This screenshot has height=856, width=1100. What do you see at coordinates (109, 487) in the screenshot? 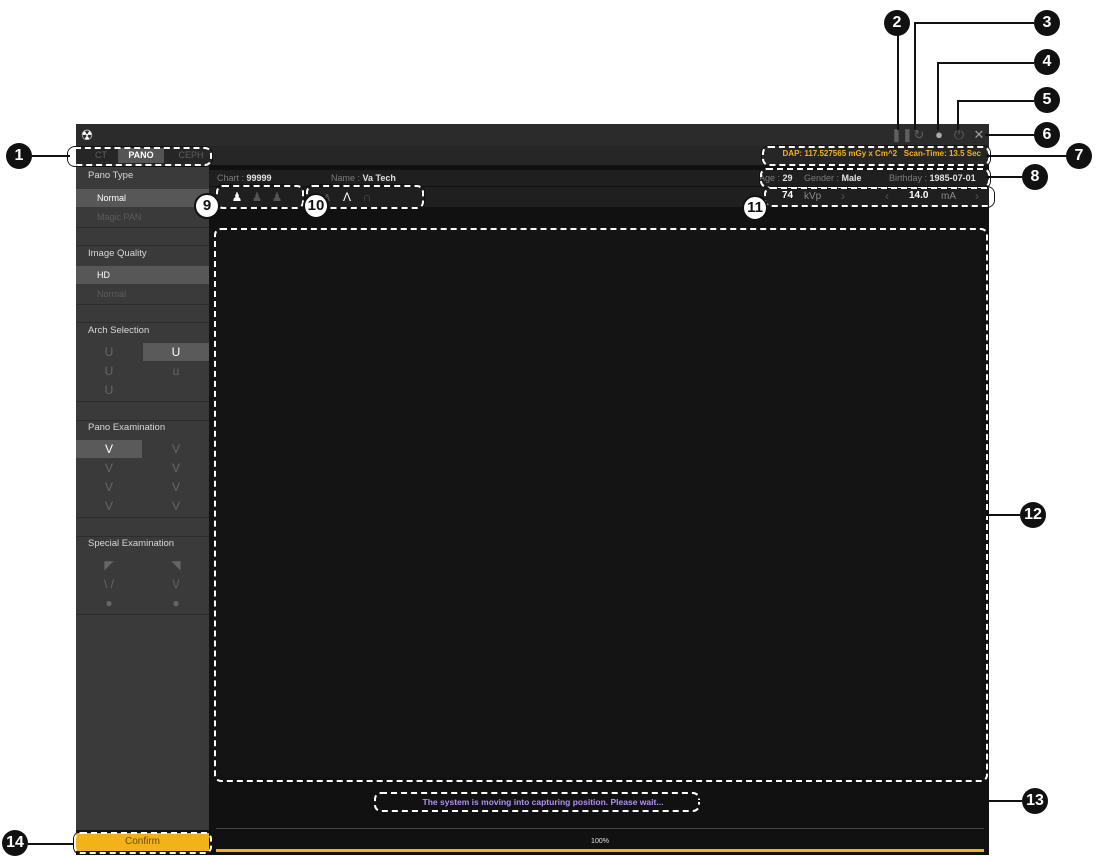
I see `exam-bitewing-icon: V` at bounding box center [109, 487].